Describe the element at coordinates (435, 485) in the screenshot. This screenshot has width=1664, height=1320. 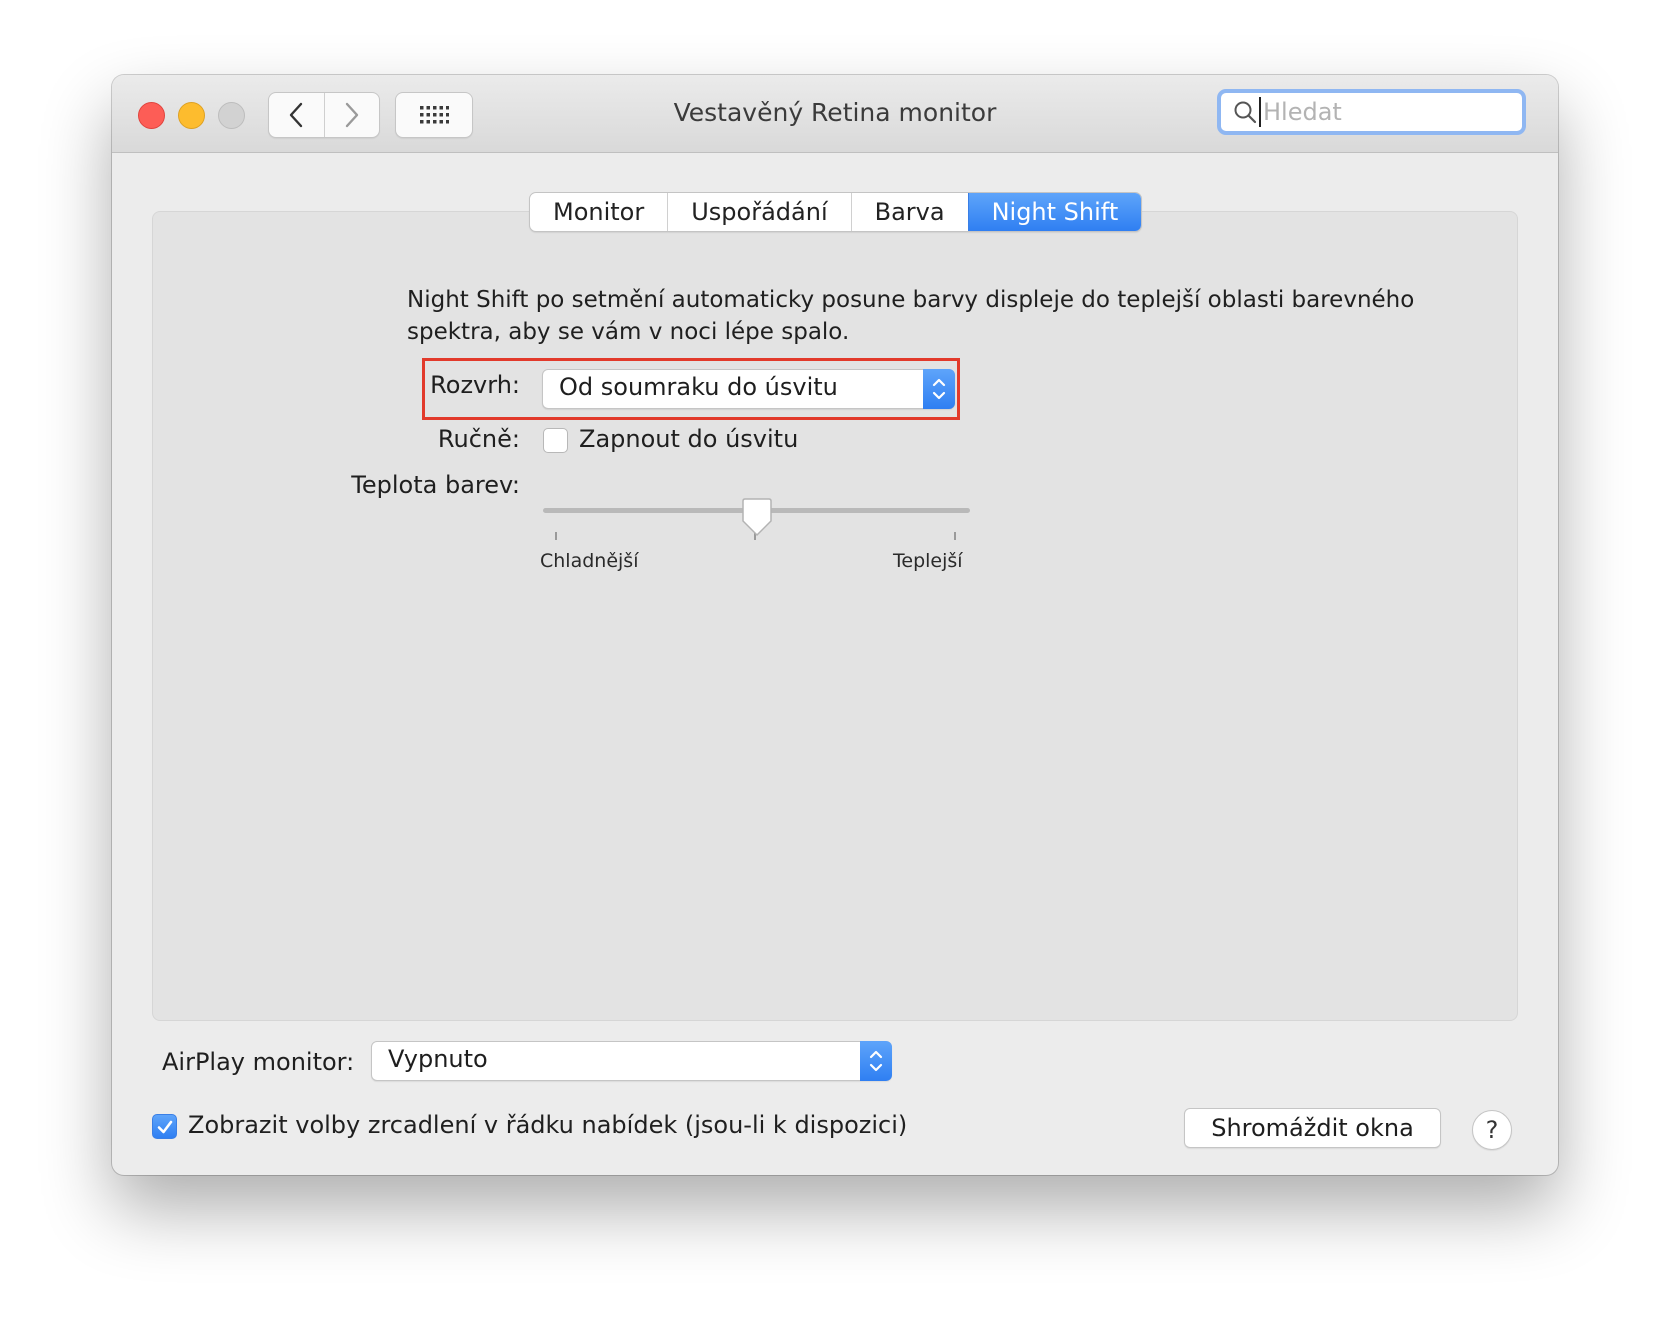
I see `temperature-label: Teplota barev:` at that location.